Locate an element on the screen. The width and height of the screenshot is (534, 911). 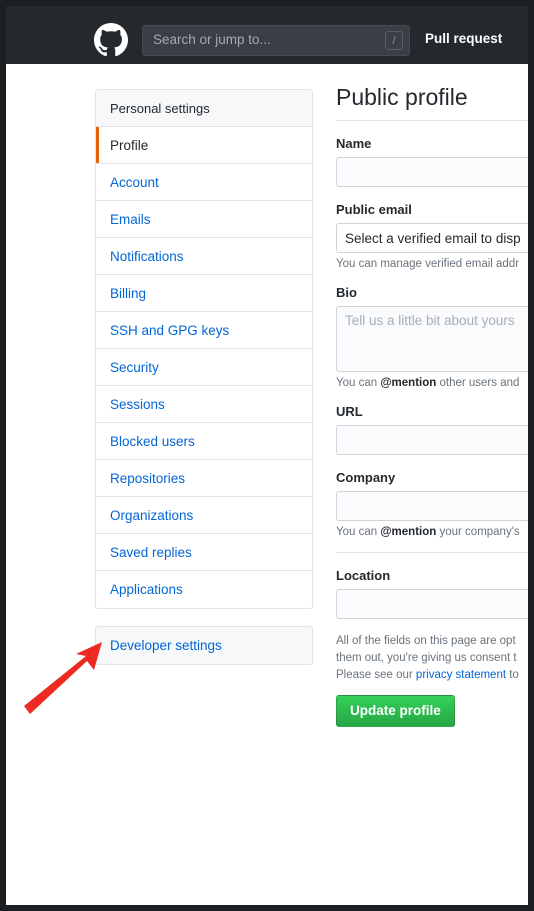
sidebar-item-profile: Profile is located at coordinates (204, 145).